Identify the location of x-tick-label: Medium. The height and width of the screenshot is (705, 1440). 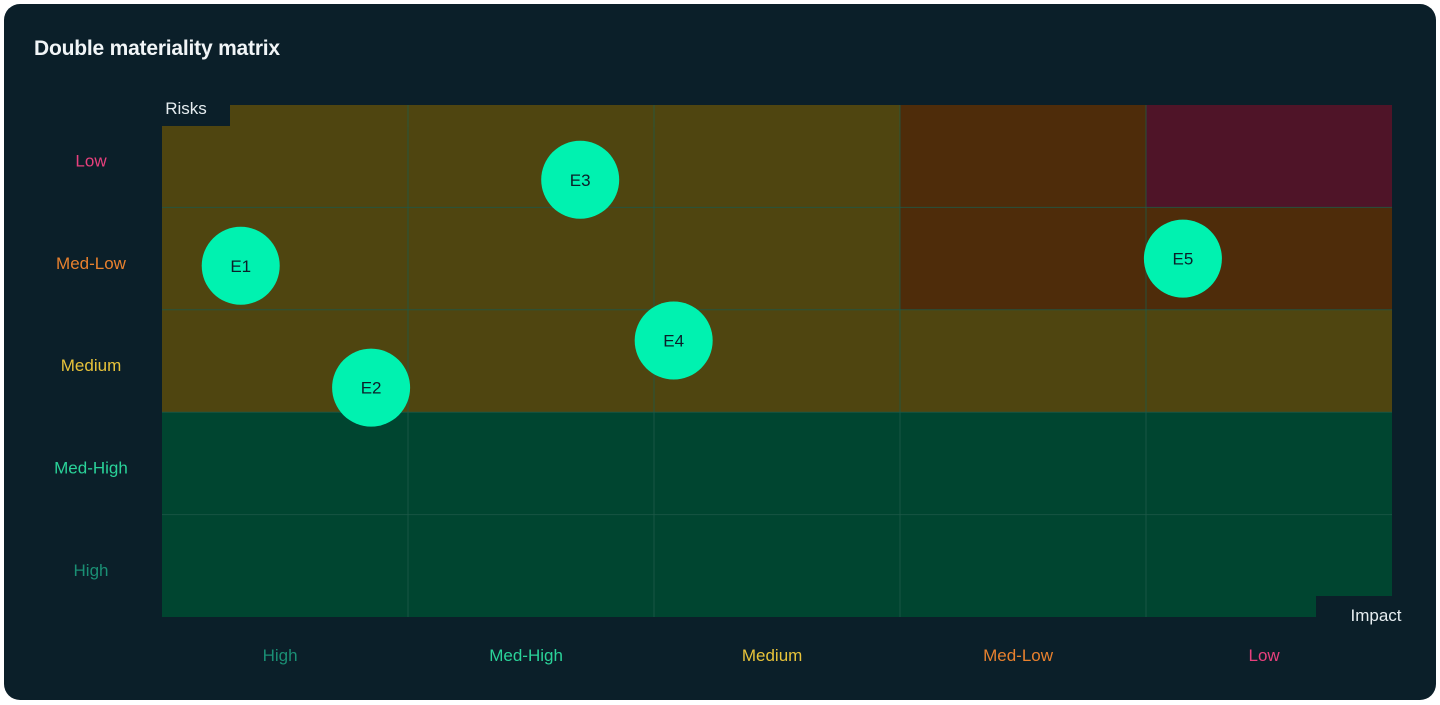
(772, 655).